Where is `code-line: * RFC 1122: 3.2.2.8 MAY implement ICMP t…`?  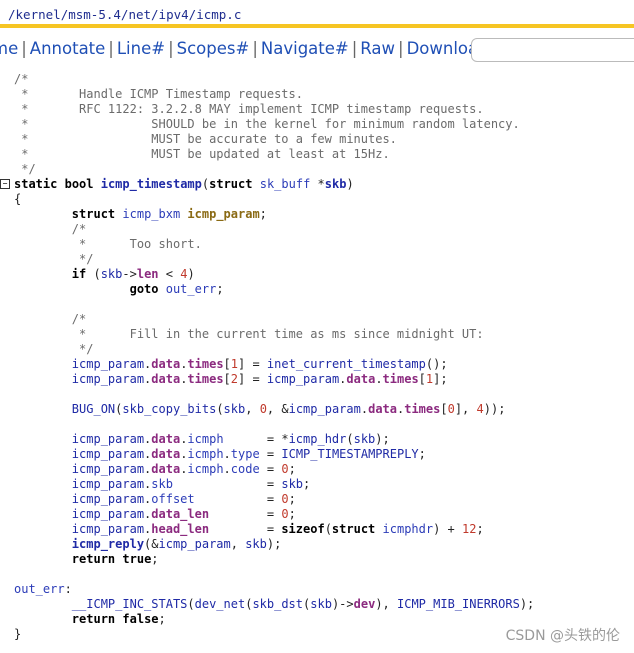
code-line: * RFC 1122: 3.2.2.8 MAY implement ICMP t… is located at coordinates (249, 109).